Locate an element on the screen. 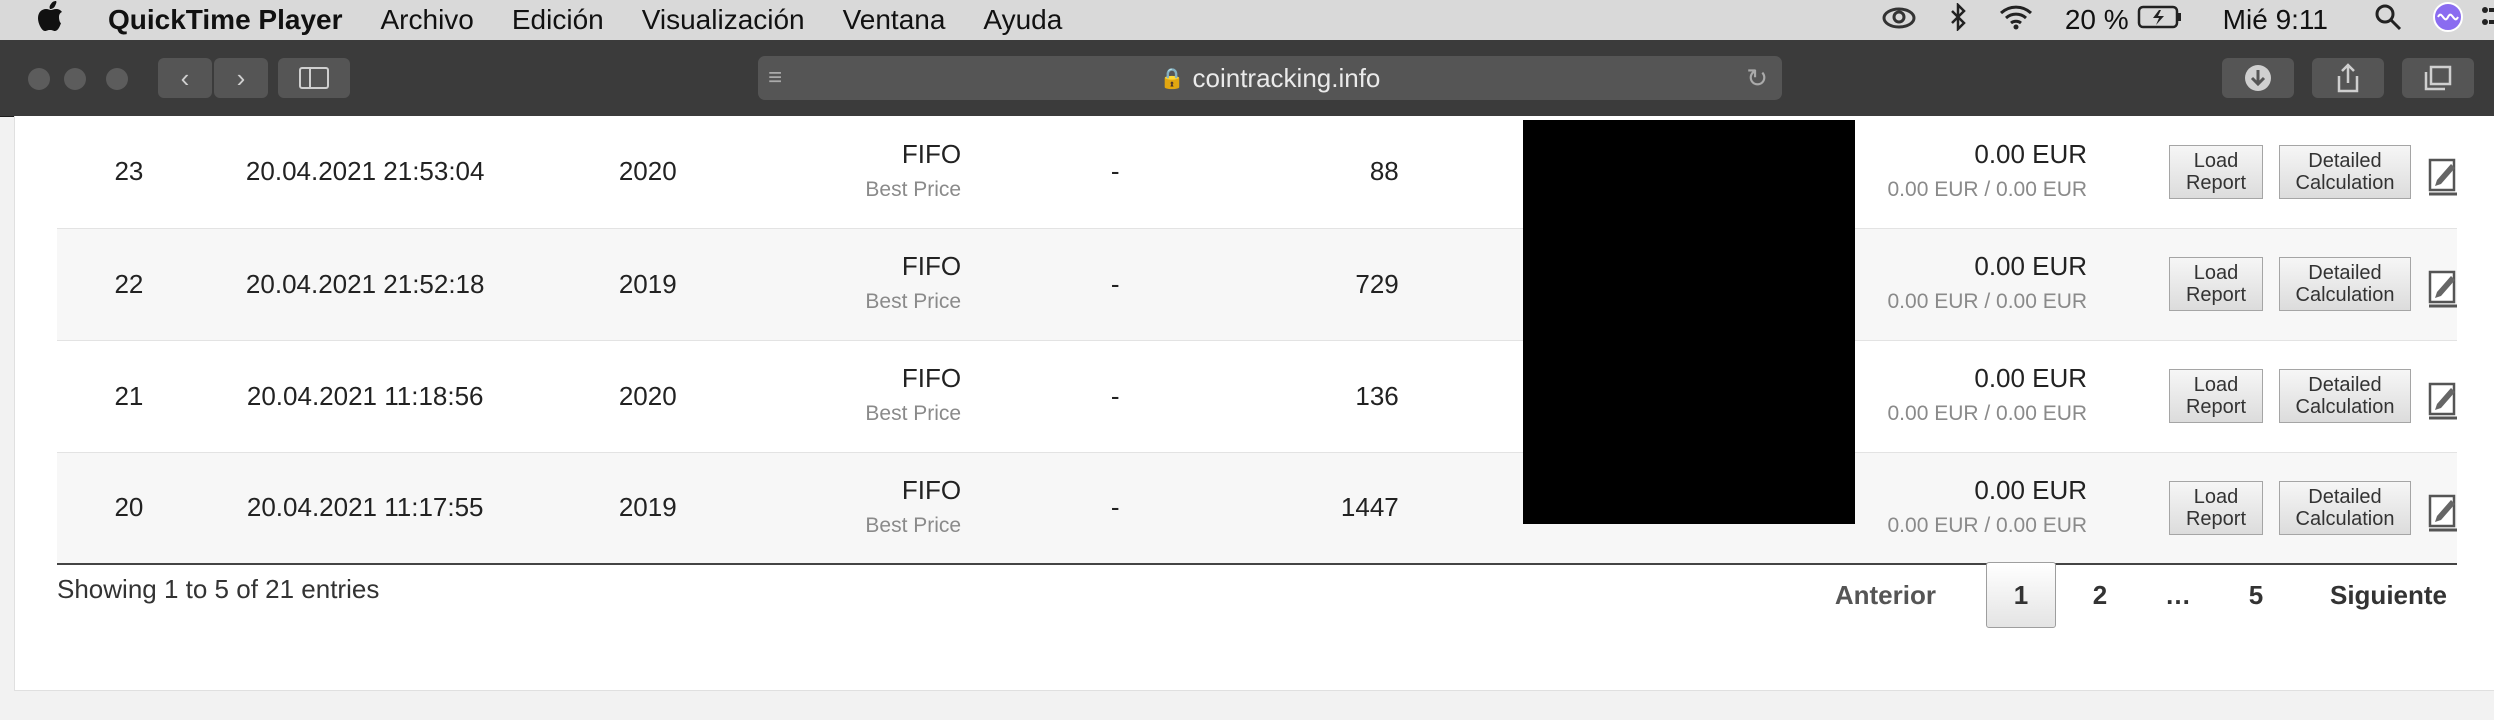  app-name-menu: QuickTime Player is located at coordinates (225, 20).